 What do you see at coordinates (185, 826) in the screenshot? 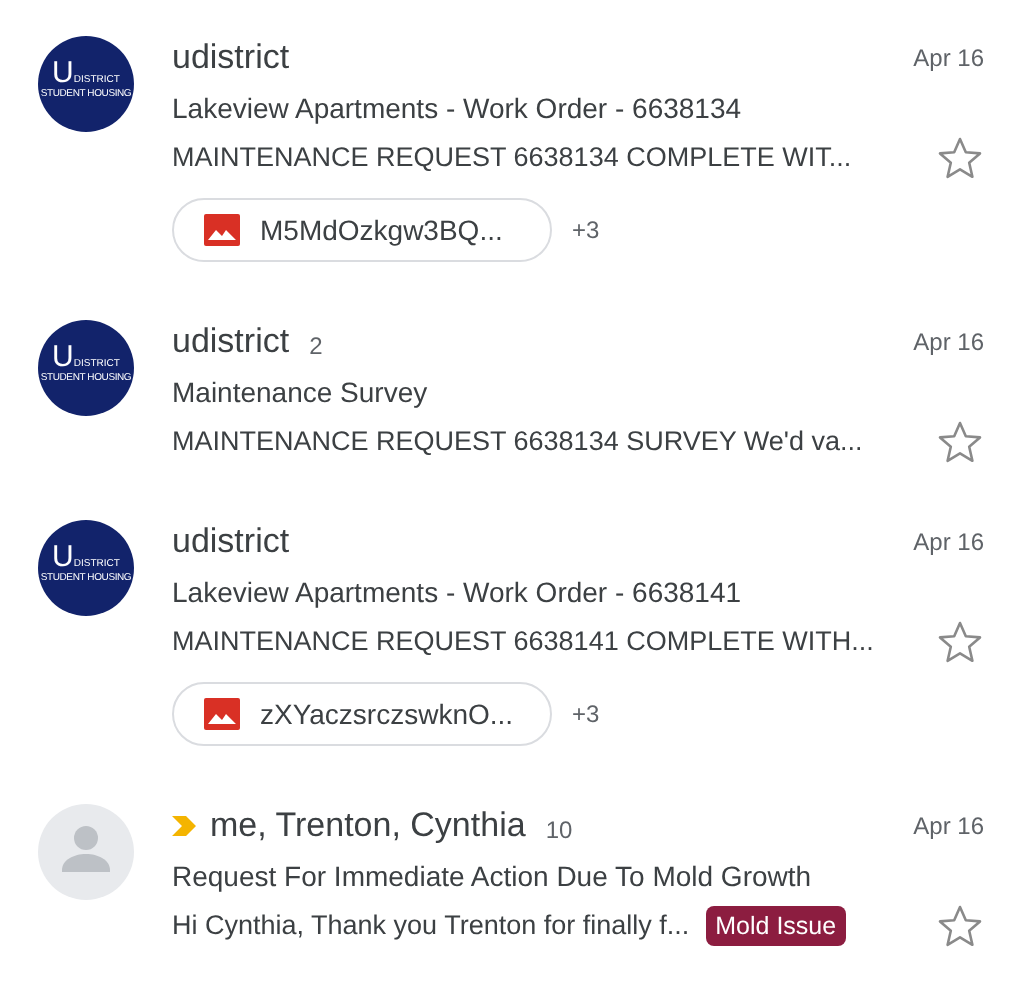
I see `important-marker-icon` at bounding box center [185, 826].